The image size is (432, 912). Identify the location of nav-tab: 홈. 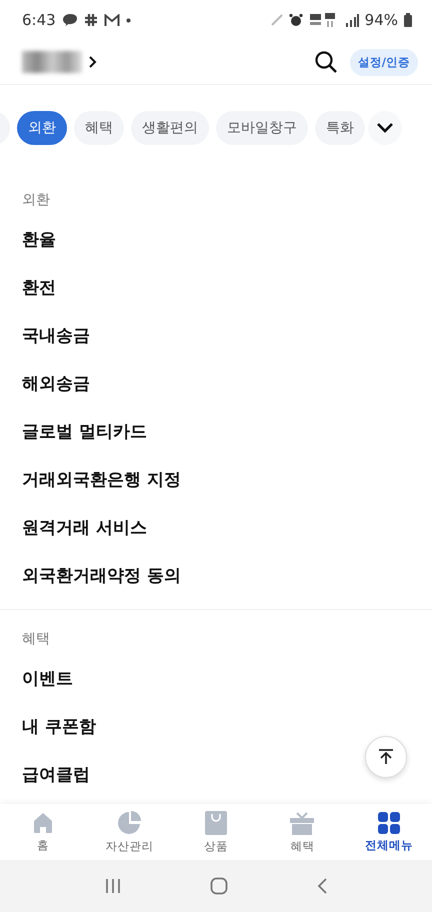
(43, 832).